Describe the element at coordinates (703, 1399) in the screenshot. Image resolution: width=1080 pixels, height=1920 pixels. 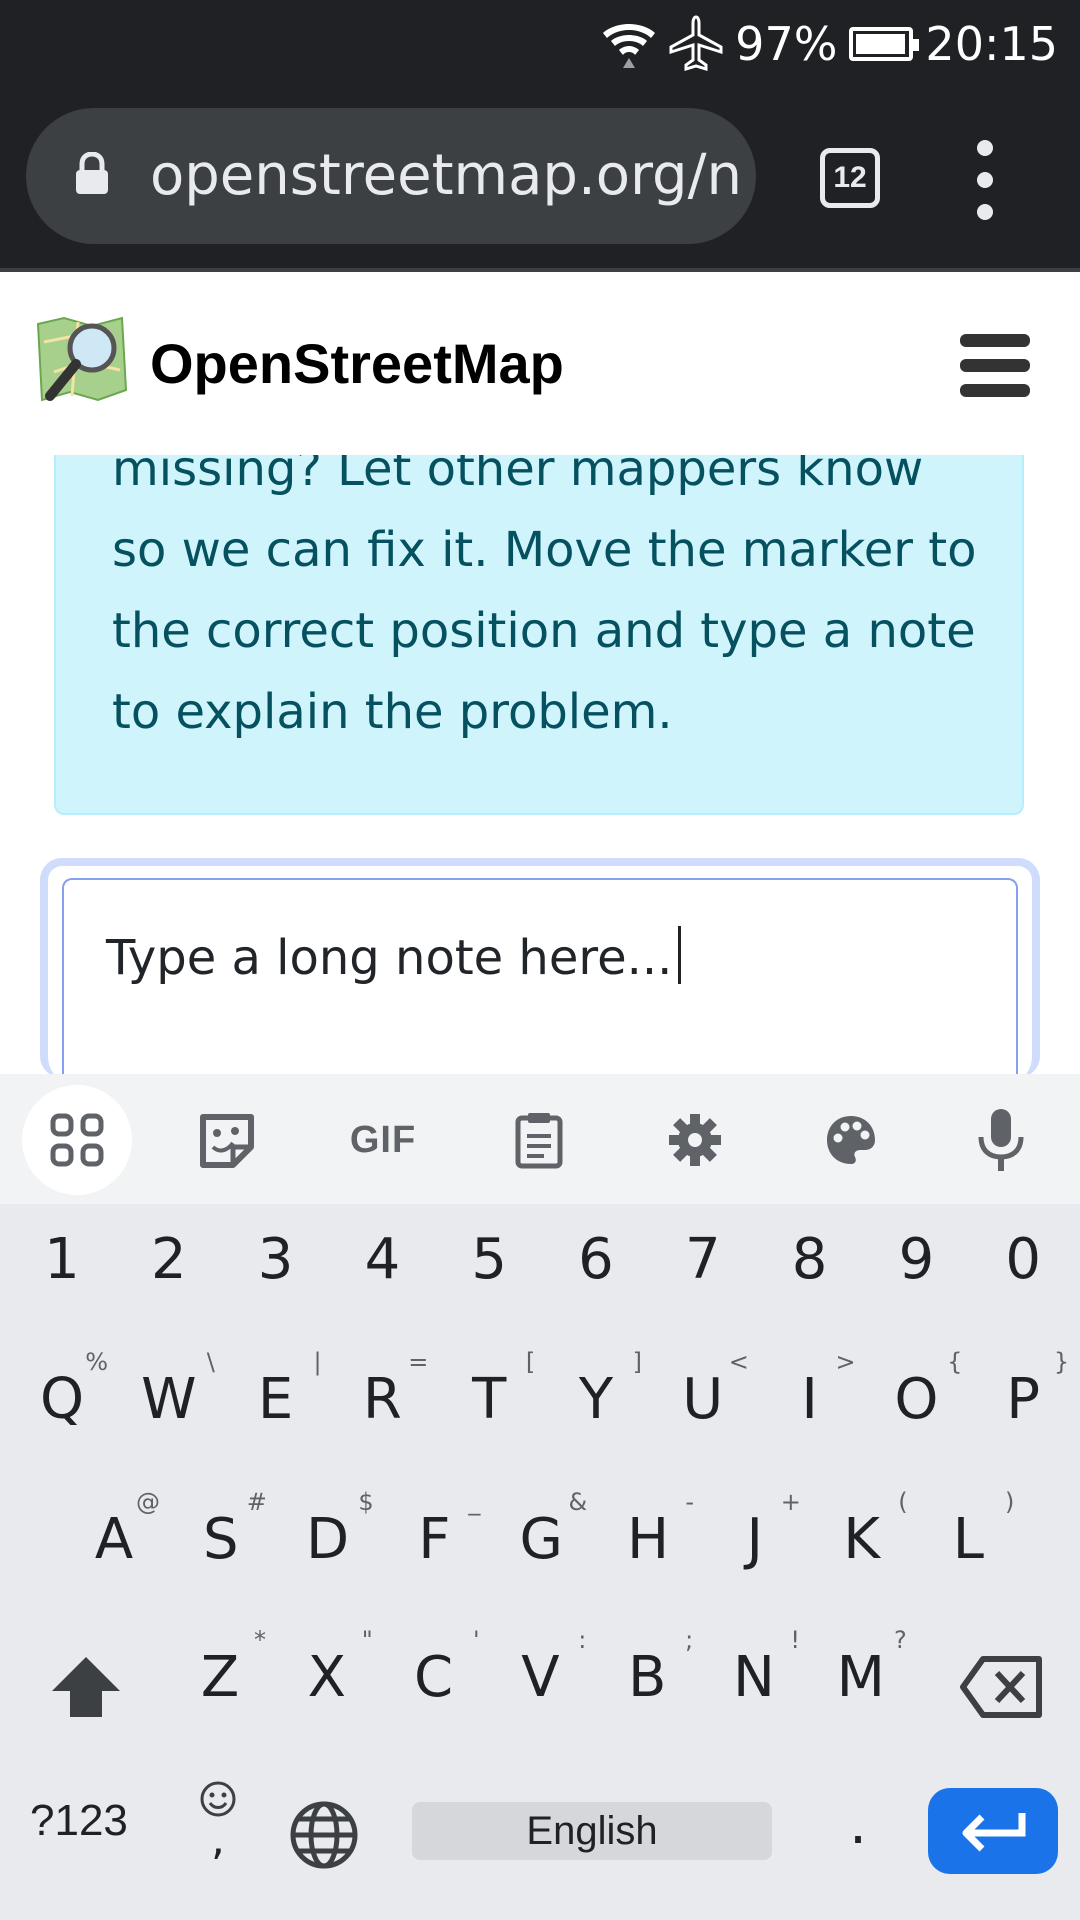
I see `key-u: U <` at that location.